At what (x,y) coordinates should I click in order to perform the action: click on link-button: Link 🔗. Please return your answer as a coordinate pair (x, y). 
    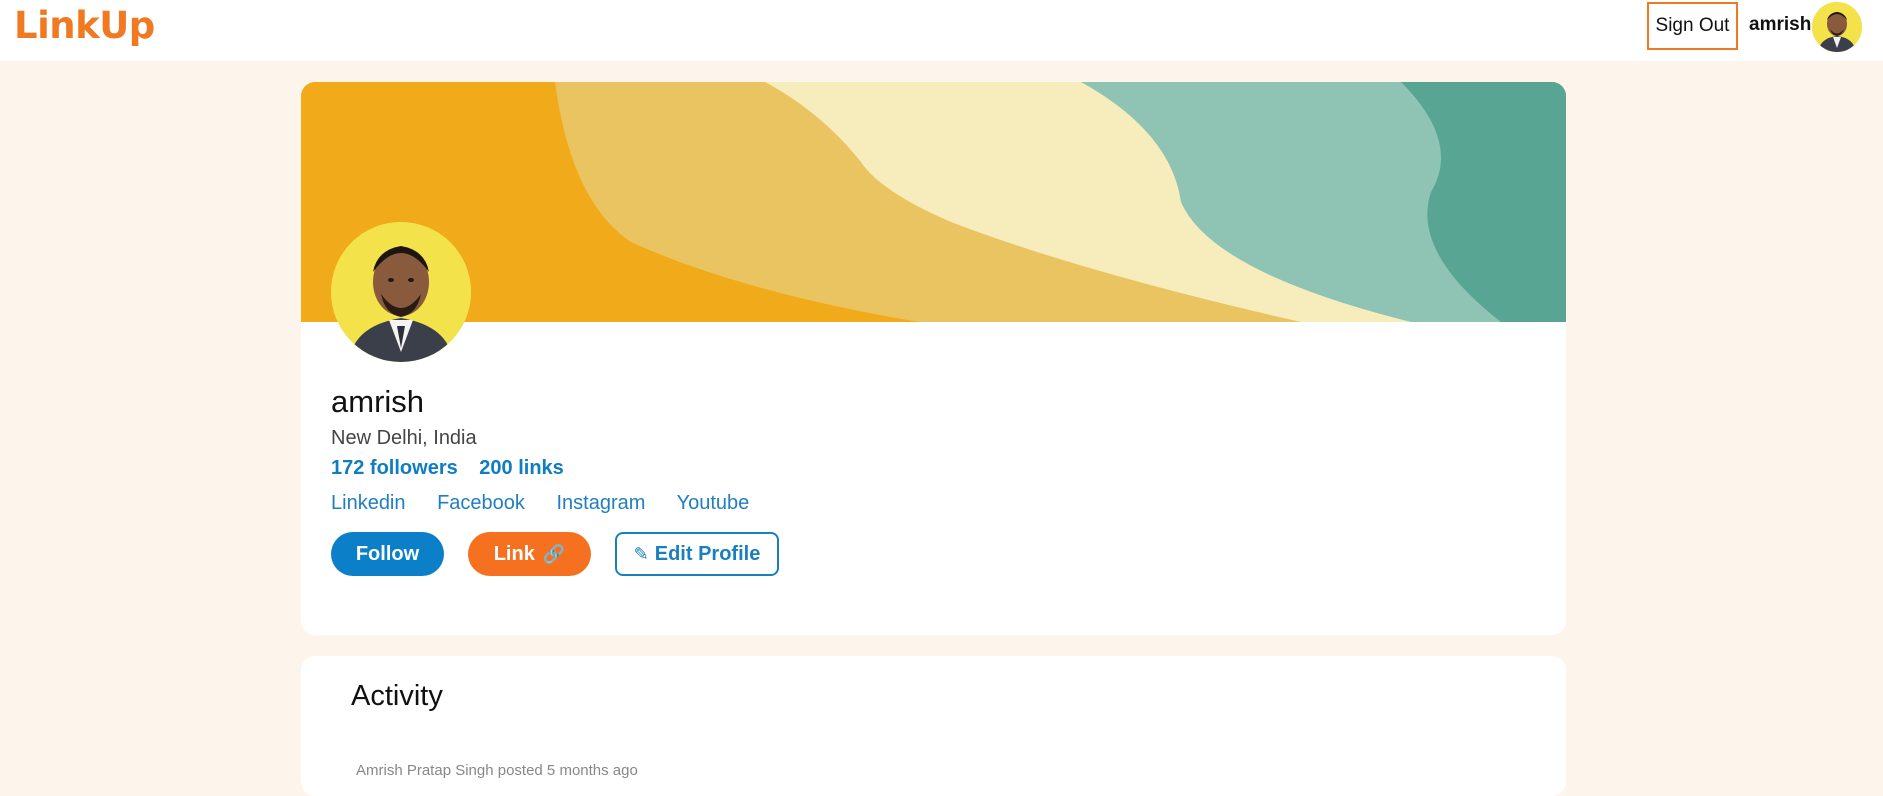
    Looking at the image, I should click on (529, 554).